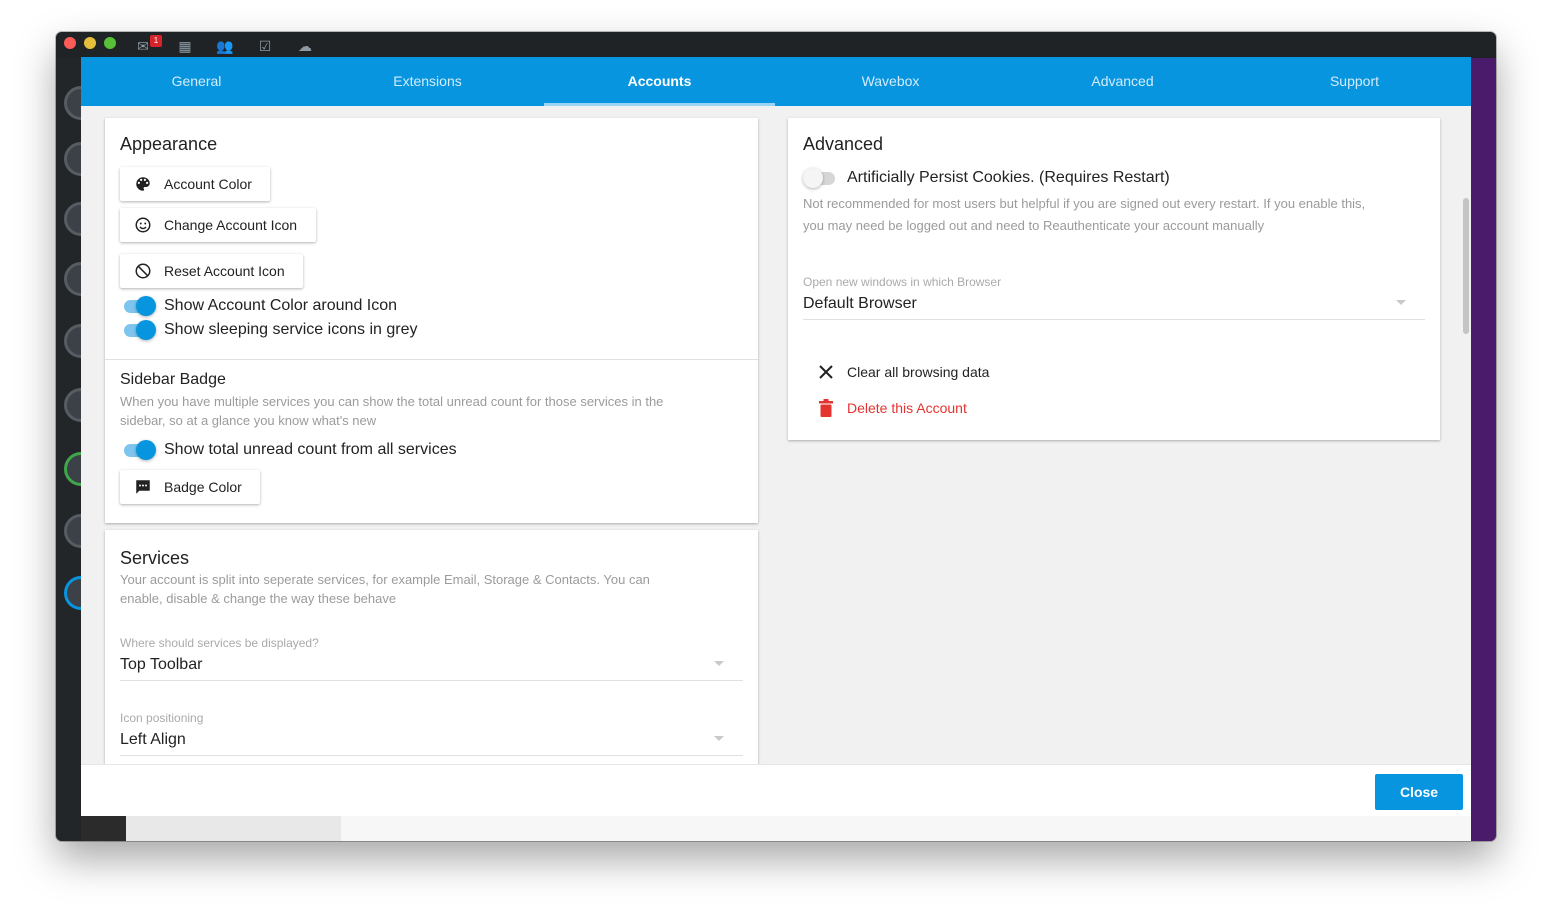 This screenshot has width=1552, height=921. What do you see at coordinates (820, 178) in the screenshot?
I see `persist-cookies-toggle` at bounding box center [820, 178].